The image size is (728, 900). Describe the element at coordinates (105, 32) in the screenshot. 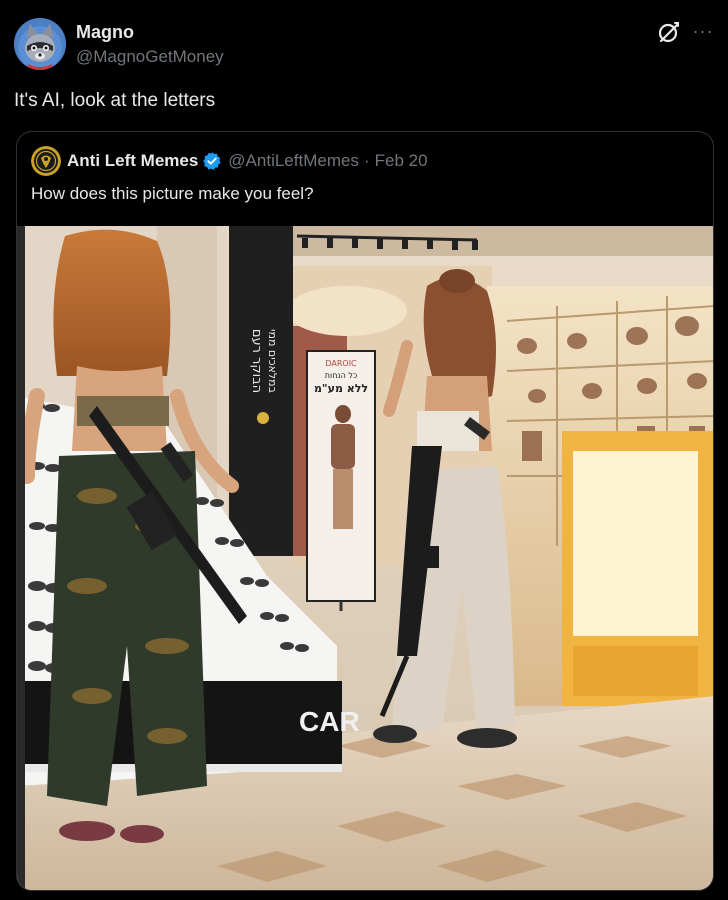

I see `author-name: Magno` at that location.